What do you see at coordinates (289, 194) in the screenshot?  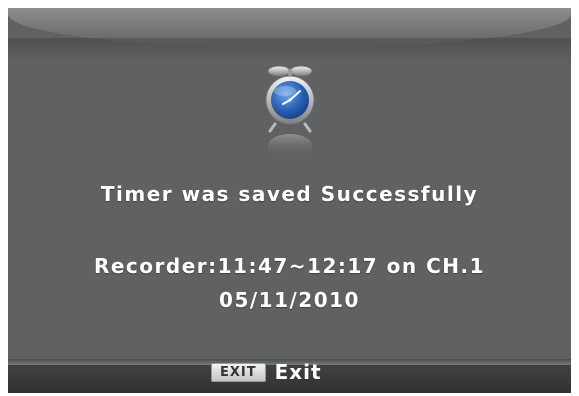 I see `success-message: Timer was saved Successfully` at bounding box center [289, 194].